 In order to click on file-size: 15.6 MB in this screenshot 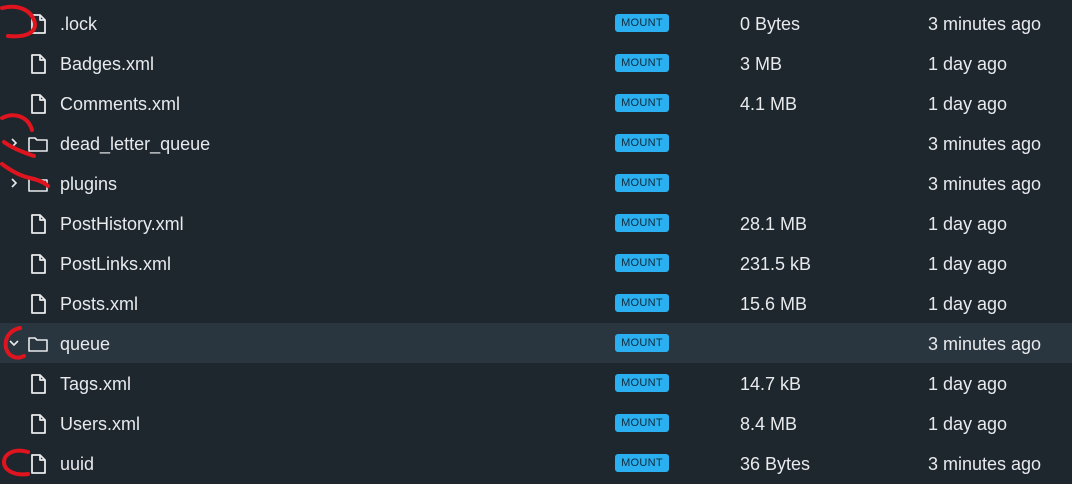, I will do `click(774, 304)`.